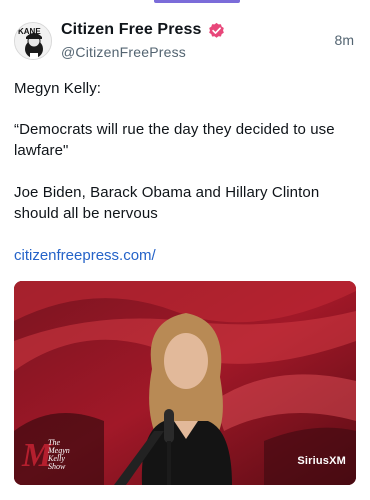 This screenshot has height=500, width=370. I want to click on siriusxm-logo: SiriusXM, so click(321, 461).